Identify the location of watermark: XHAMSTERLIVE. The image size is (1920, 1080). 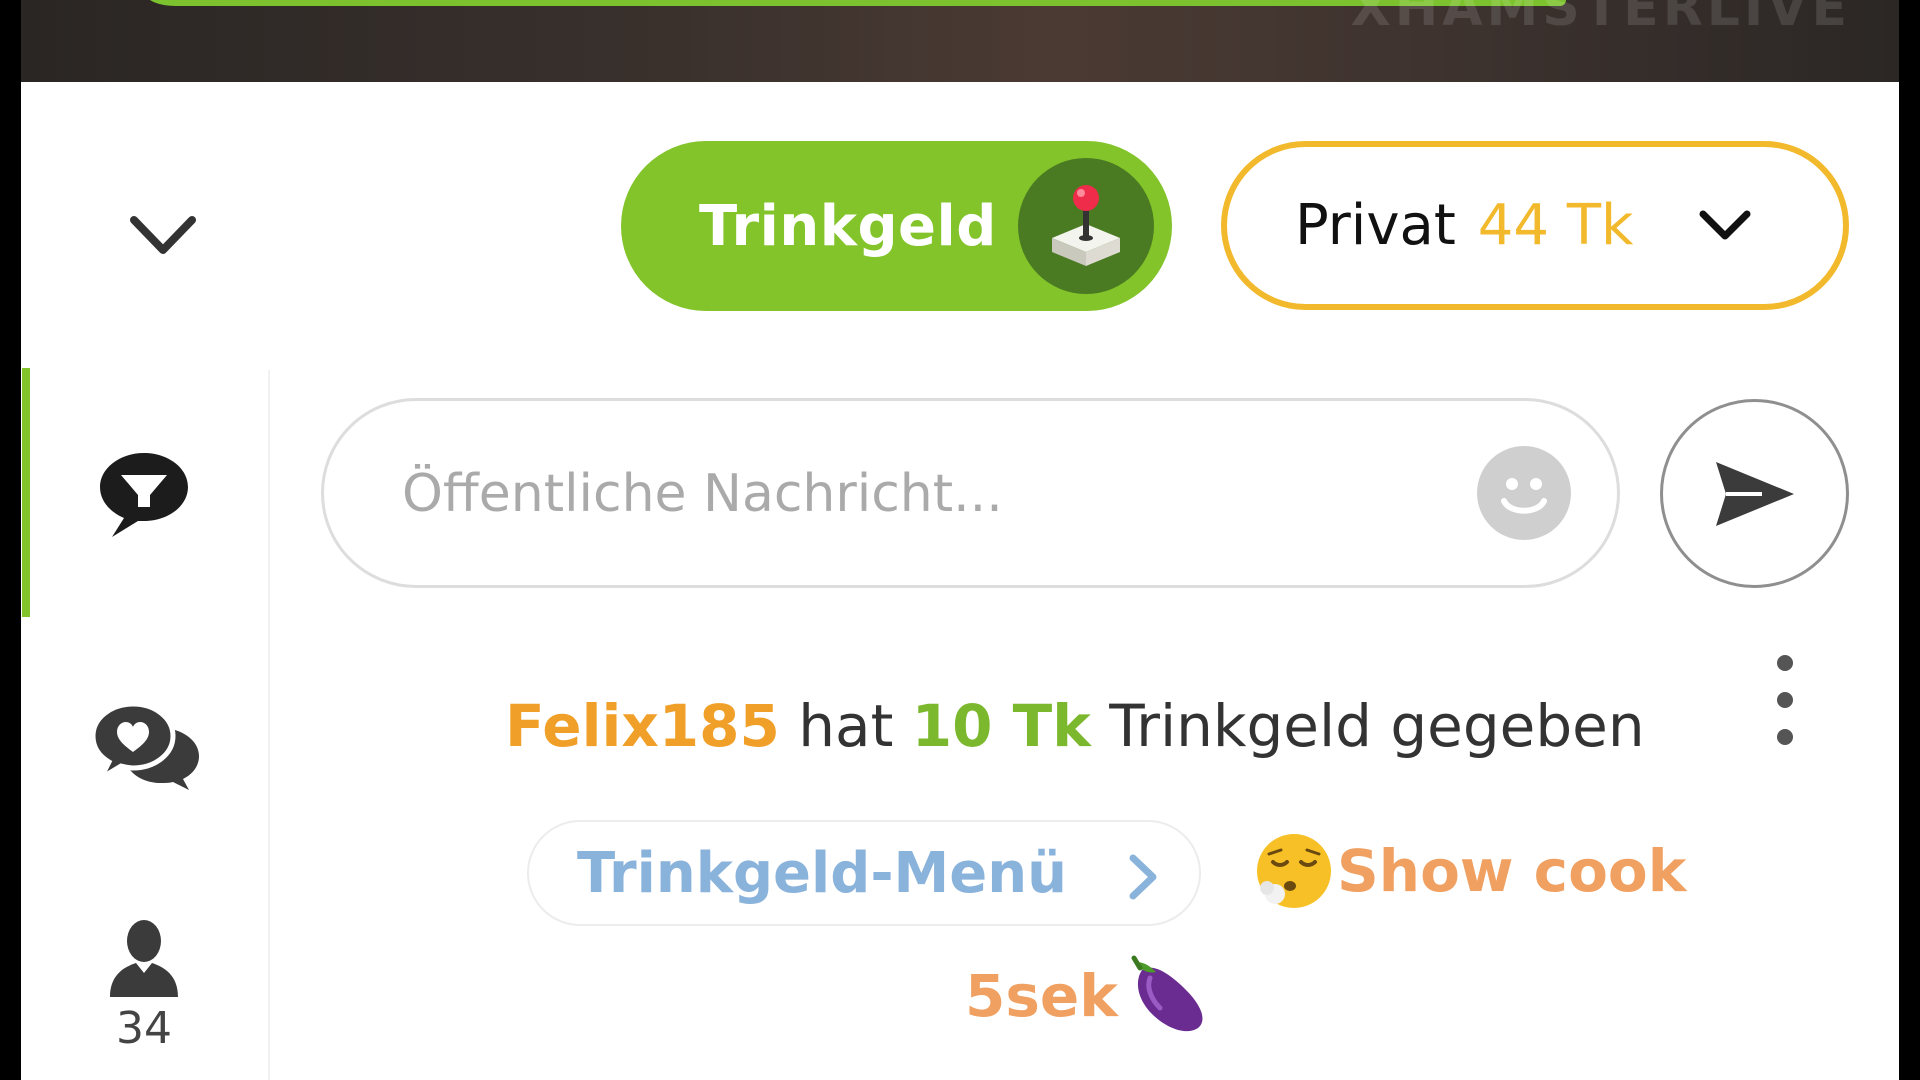
(1600, 19).